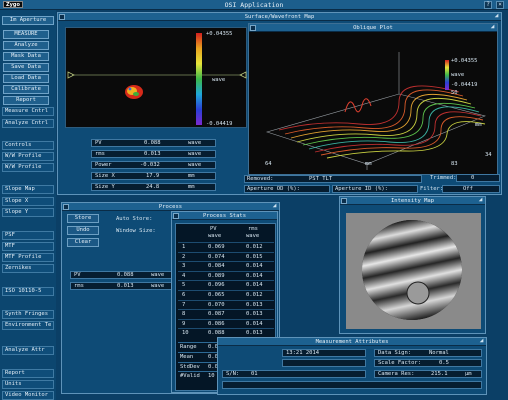 Image resolution: width=508 pixels, height=400 pixels. I want to click on process-menu-icon, so click(66, 207).